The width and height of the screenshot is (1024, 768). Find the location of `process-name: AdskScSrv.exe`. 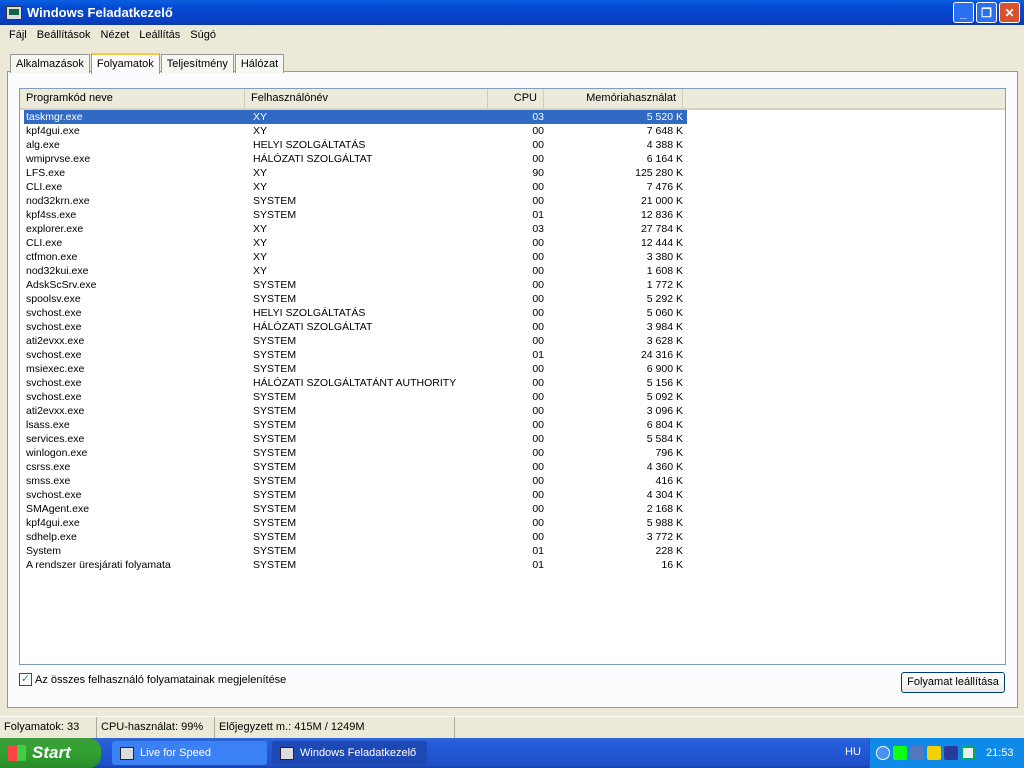

process-name: AdskScSrv.exe is located at coordinates (61, 285).